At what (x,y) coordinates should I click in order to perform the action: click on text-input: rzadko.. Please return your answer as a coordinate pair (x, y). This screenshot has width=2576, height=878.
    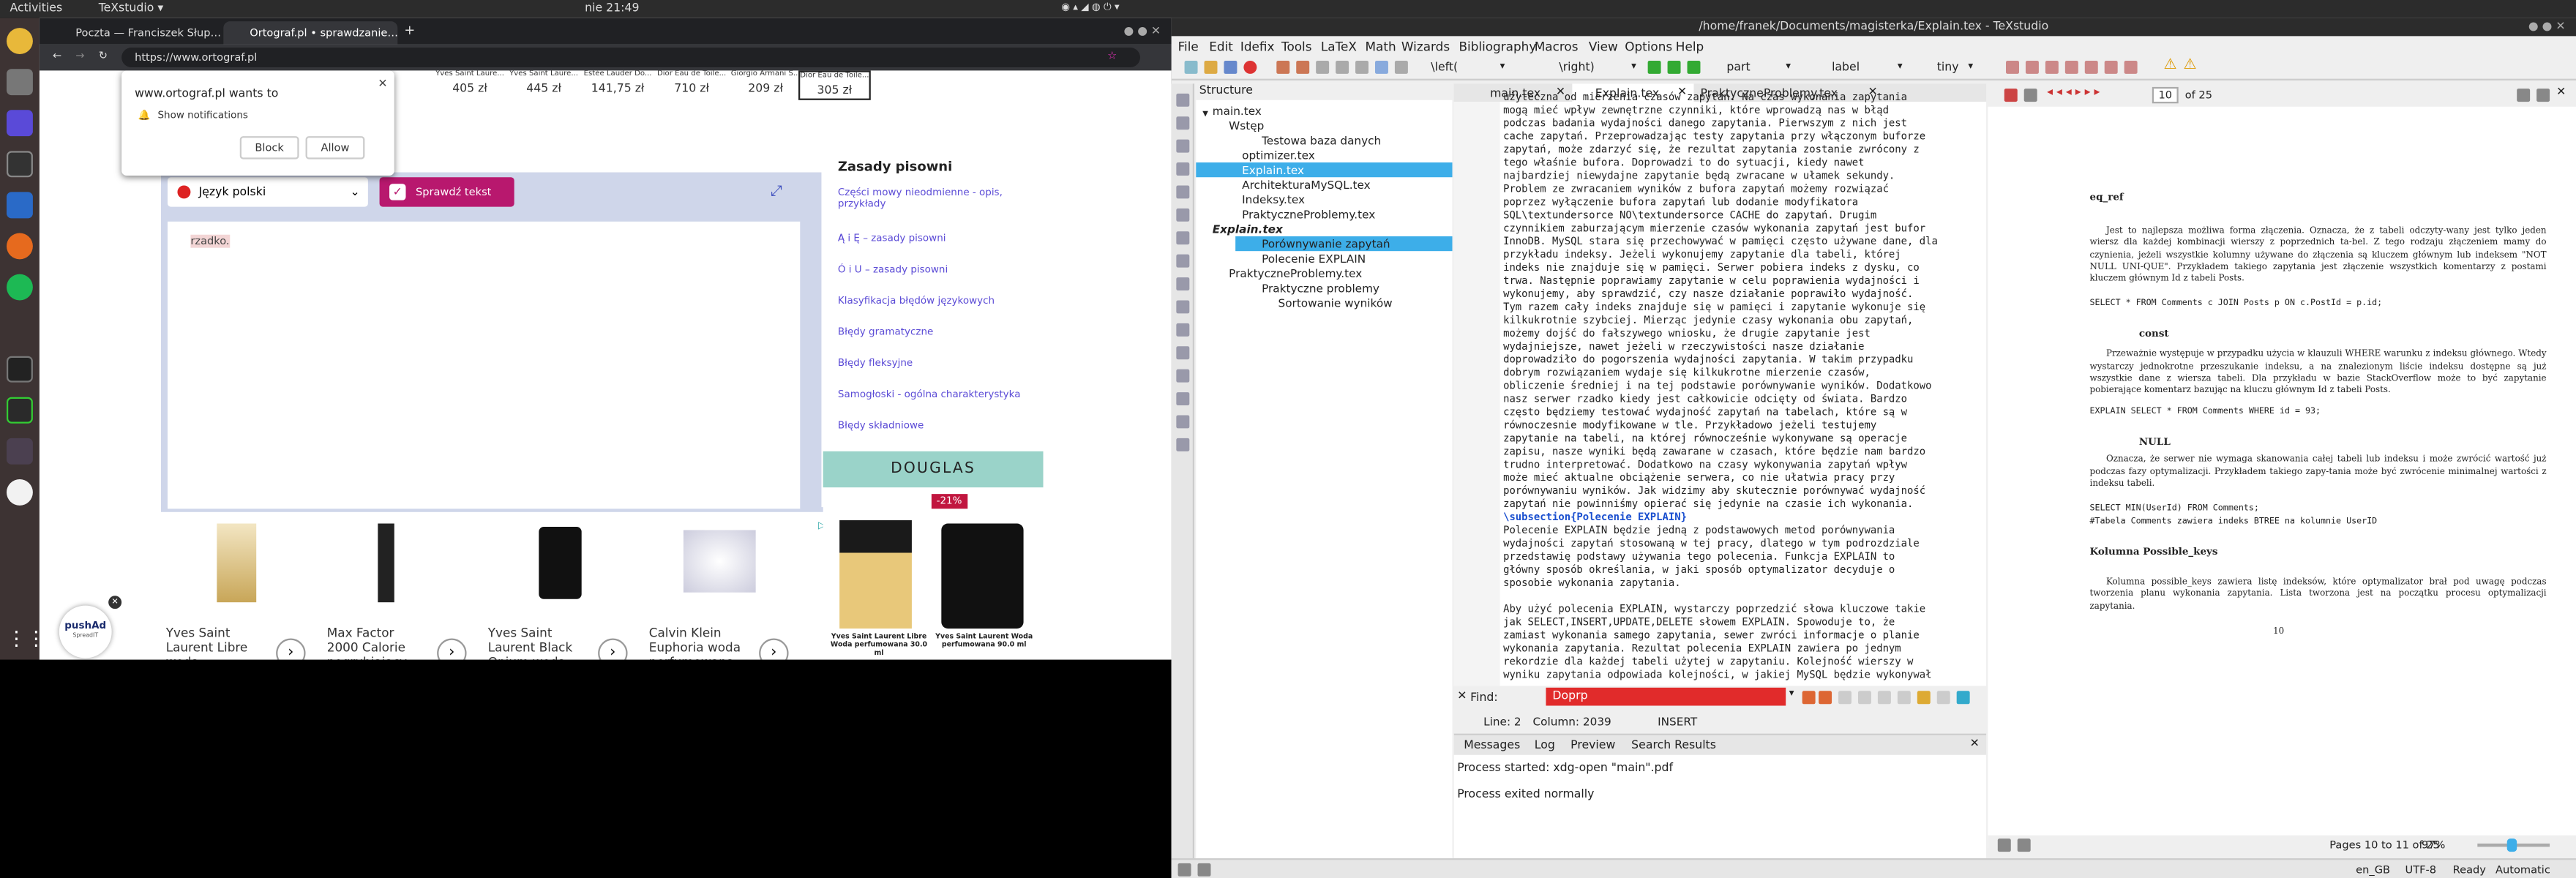
    Looking at the image, I should click on (484, 365).